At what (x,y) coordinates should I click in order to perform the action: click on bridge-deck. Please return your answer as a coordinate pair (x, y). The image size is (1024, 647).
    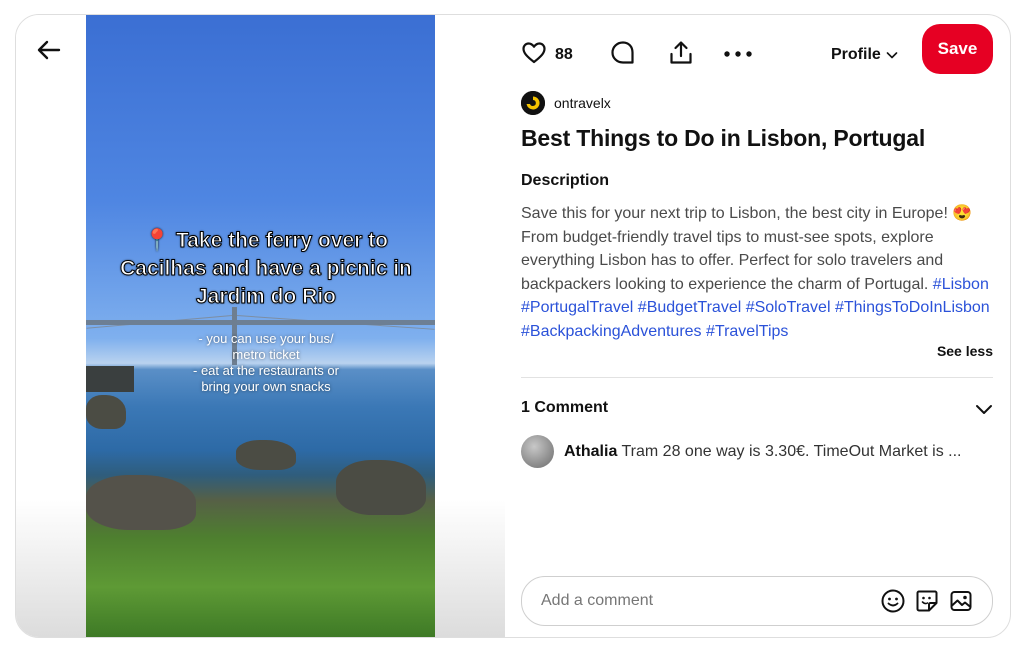
    Looking at the image, I should click on (260, 322).